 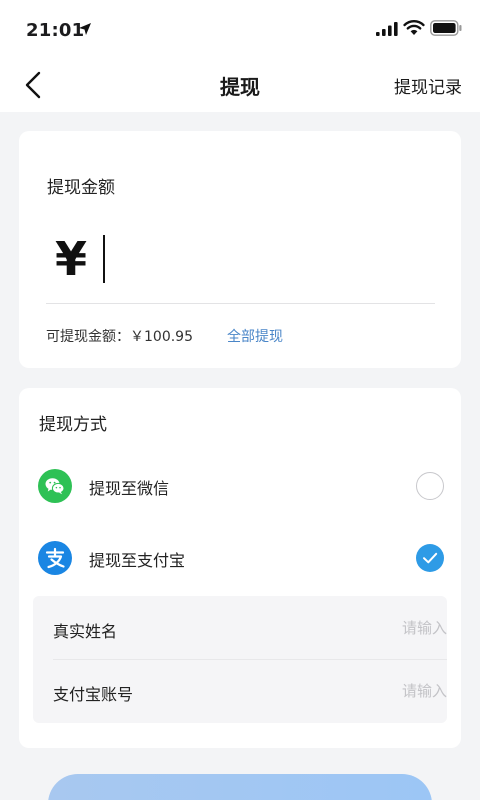 I want to click on battery-icon, so click(x=446, y=28).